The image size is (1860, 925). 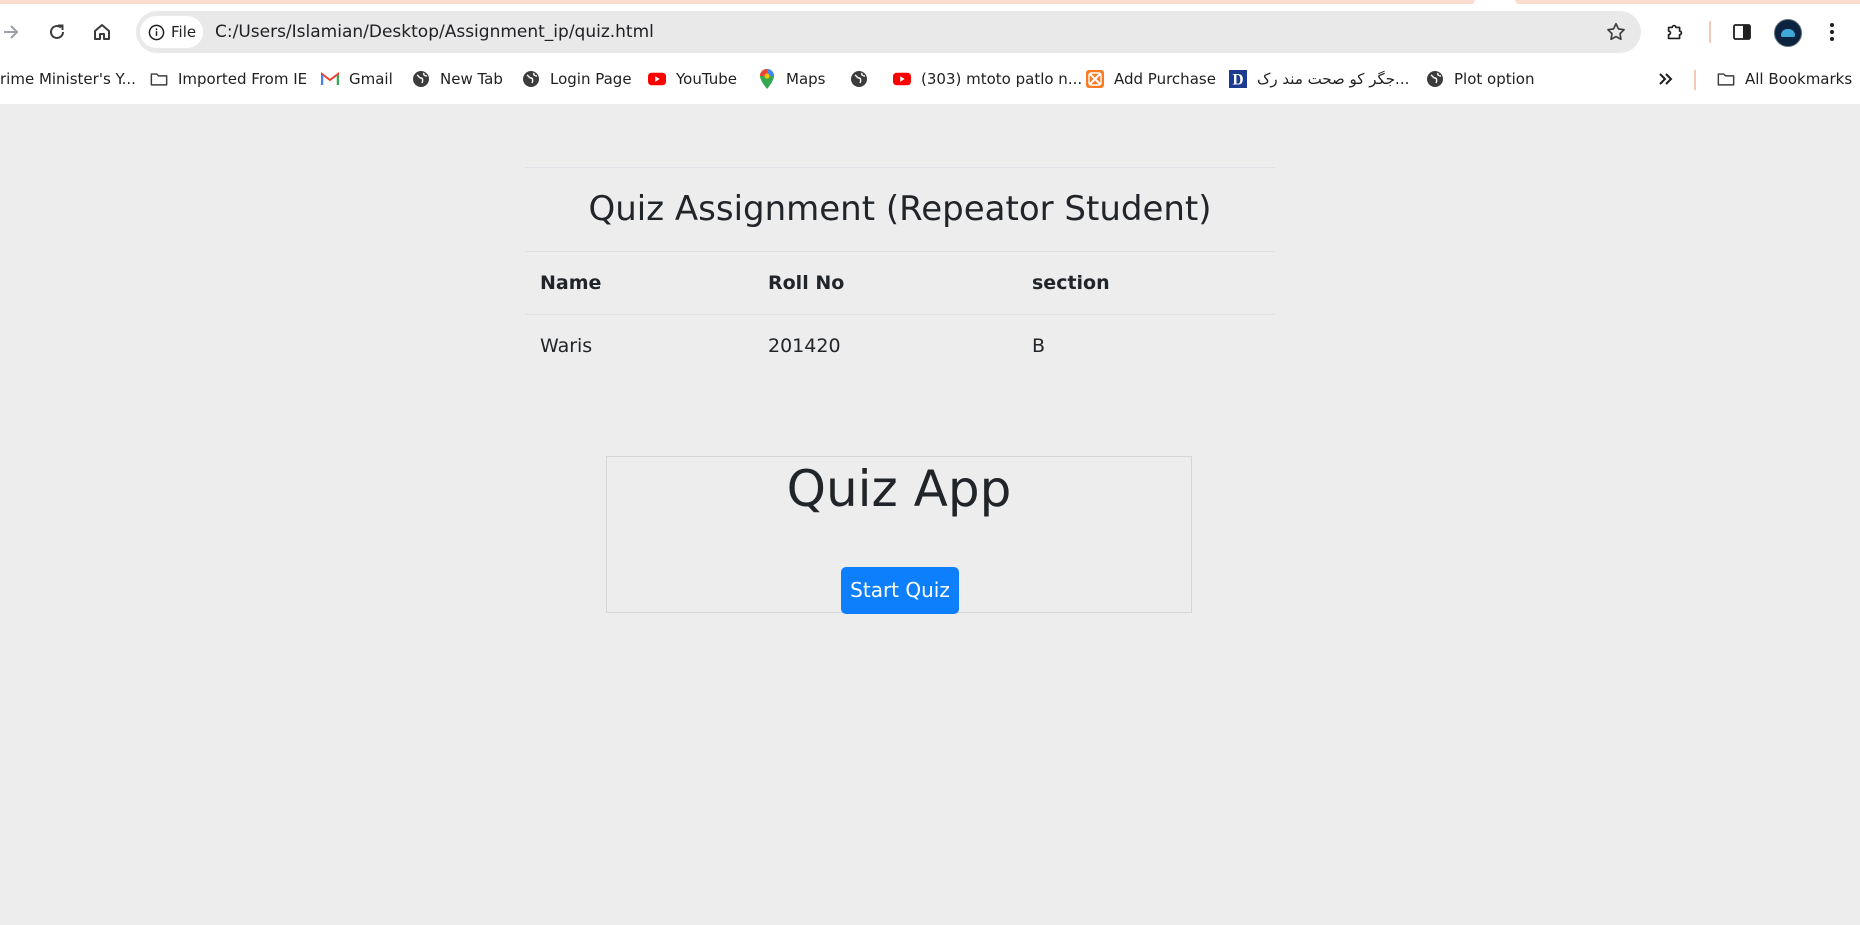 What do you see at coordinates (571, 283) in the screenshot?
I see `column-header-name: Name` at bounding box center [571, 283].